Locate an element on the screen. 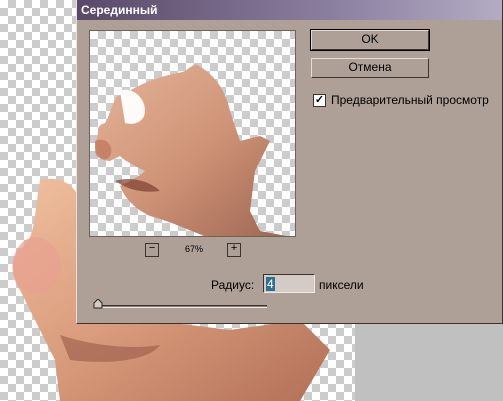  zoom-out-button: − is located at coordinates (152, 250).